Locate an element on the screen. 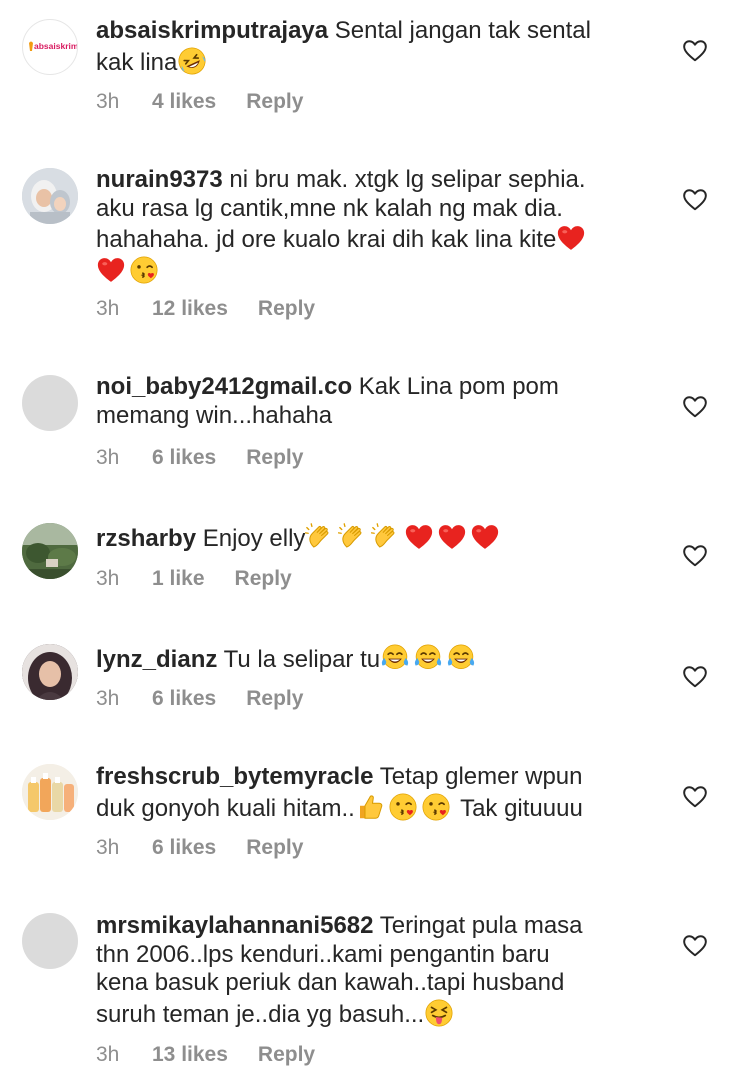 The width and height of the screenshot is (745, 1080). comment-line: kak lina is located at coordinates (137, 62).